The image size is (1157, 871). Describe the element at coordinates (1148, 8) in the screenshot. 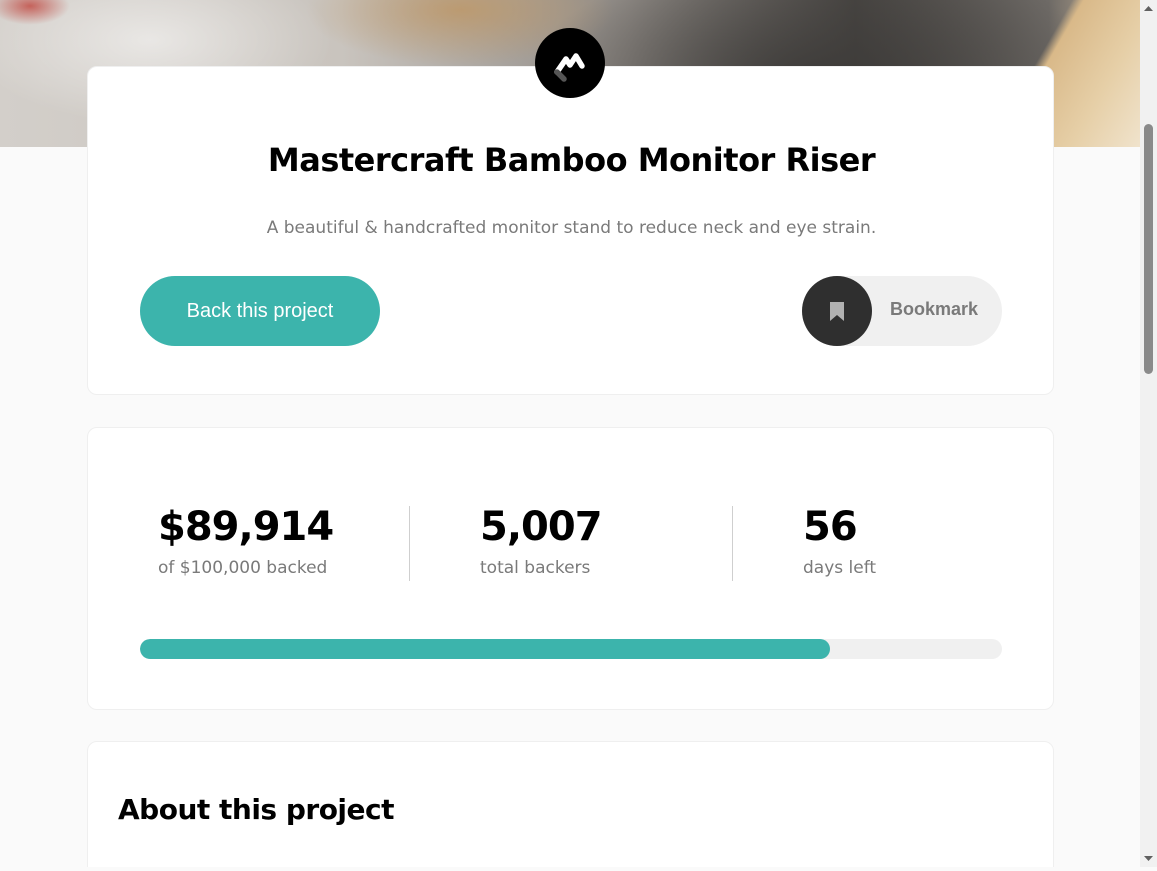

I see `arrow-up-icon` at that location.